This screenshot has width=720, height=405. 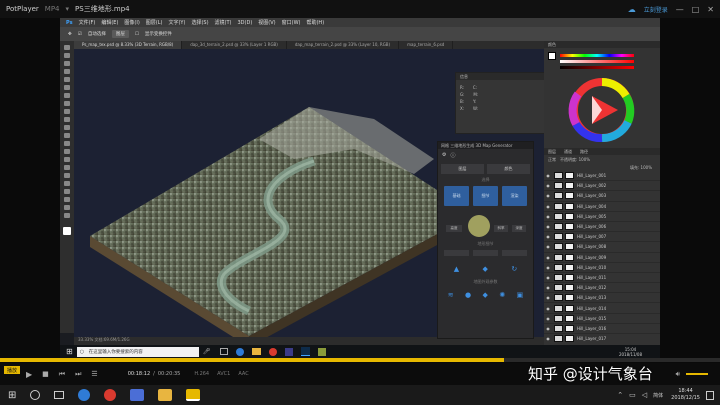 I want to click on app-icon, so click(x=322, y=351).